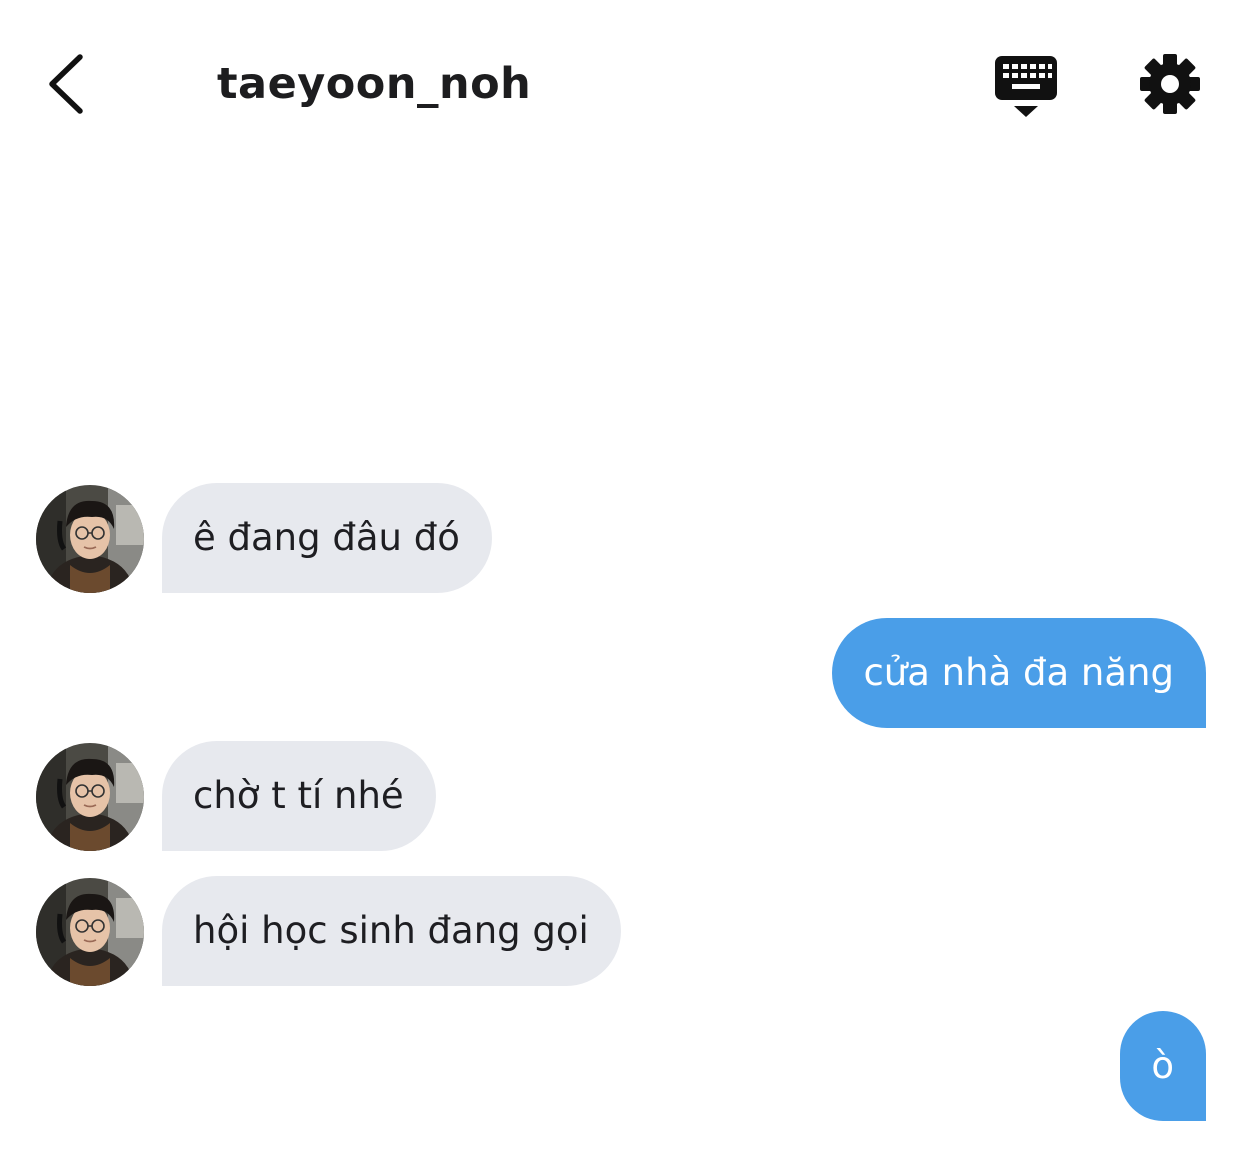 Image resolution: width=1242 pixels, height=1153 pixels. What do you see at coordinates (1163, 1066) in the screenshot?
I see `message-bubble-outgoing: ò` at bounding box center [1163, 1066].